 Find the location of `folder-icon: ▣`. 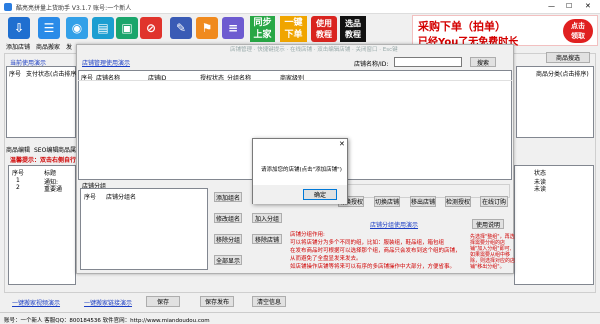

folder-icon: ▣ is located at coordinates (127, 28).